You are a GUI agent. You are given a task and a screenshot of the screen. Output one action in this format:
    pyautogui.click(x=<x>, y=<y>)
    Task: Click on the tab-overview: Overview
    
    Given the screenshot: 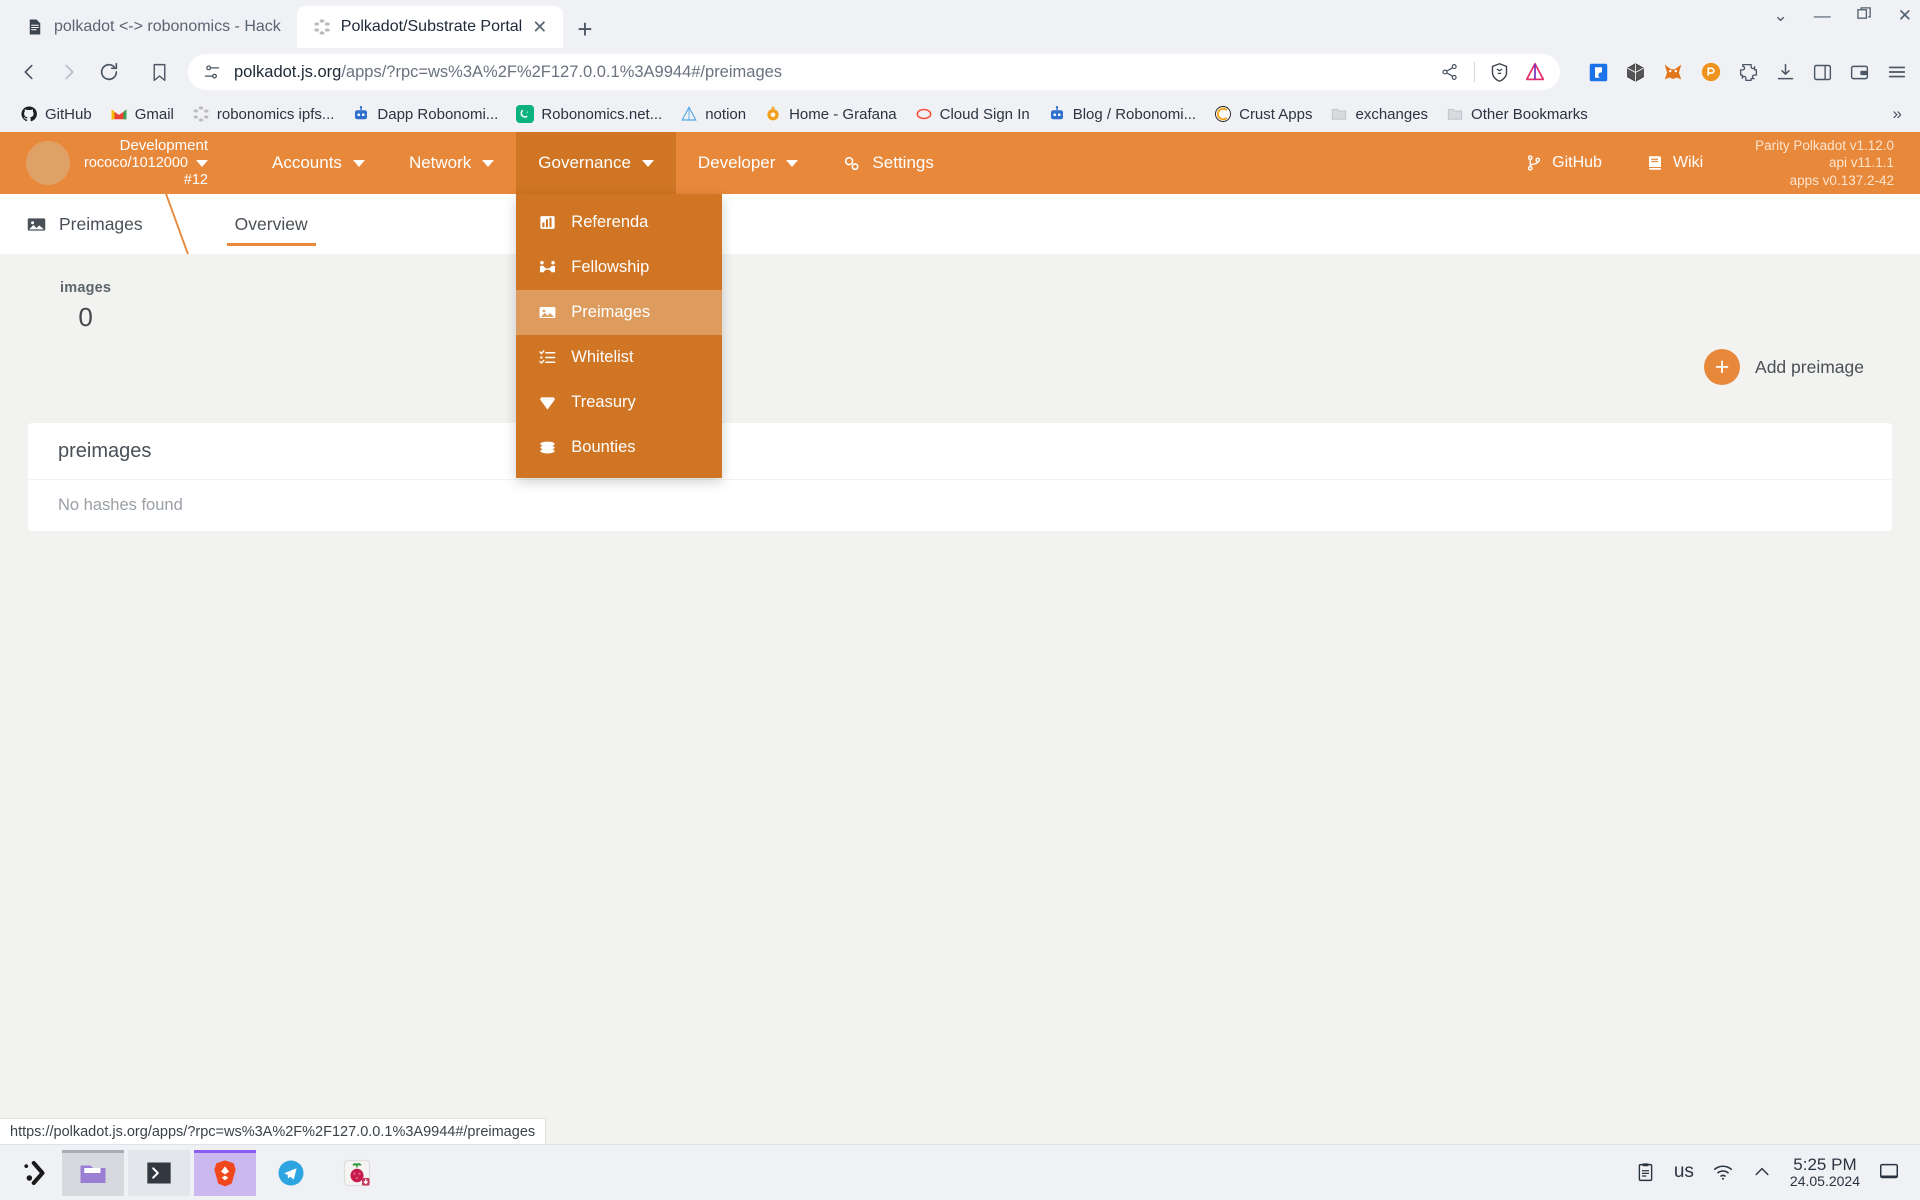 What is the action you would take?
    pyautogui.click(x=271, y=224)
    